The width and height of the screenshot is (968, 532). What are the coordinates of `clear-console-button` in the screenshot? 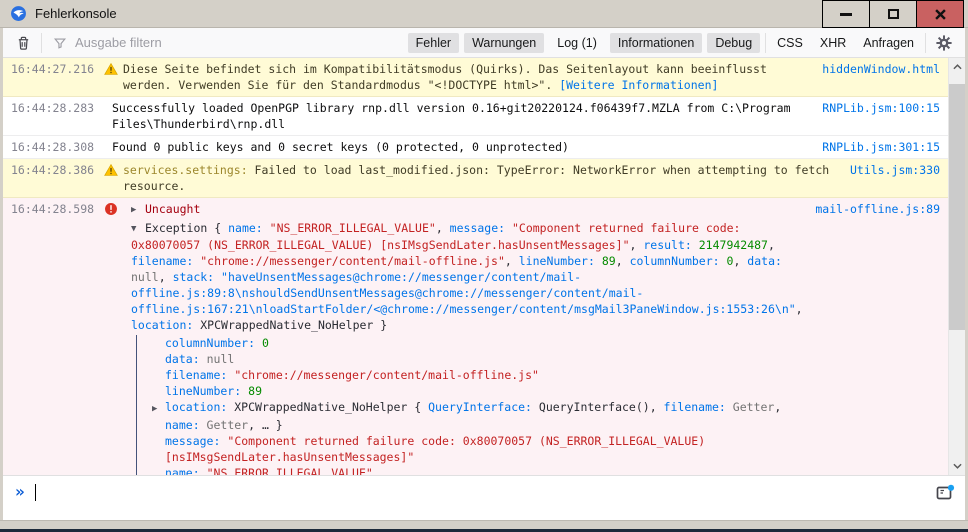 It's located at (23, 43).